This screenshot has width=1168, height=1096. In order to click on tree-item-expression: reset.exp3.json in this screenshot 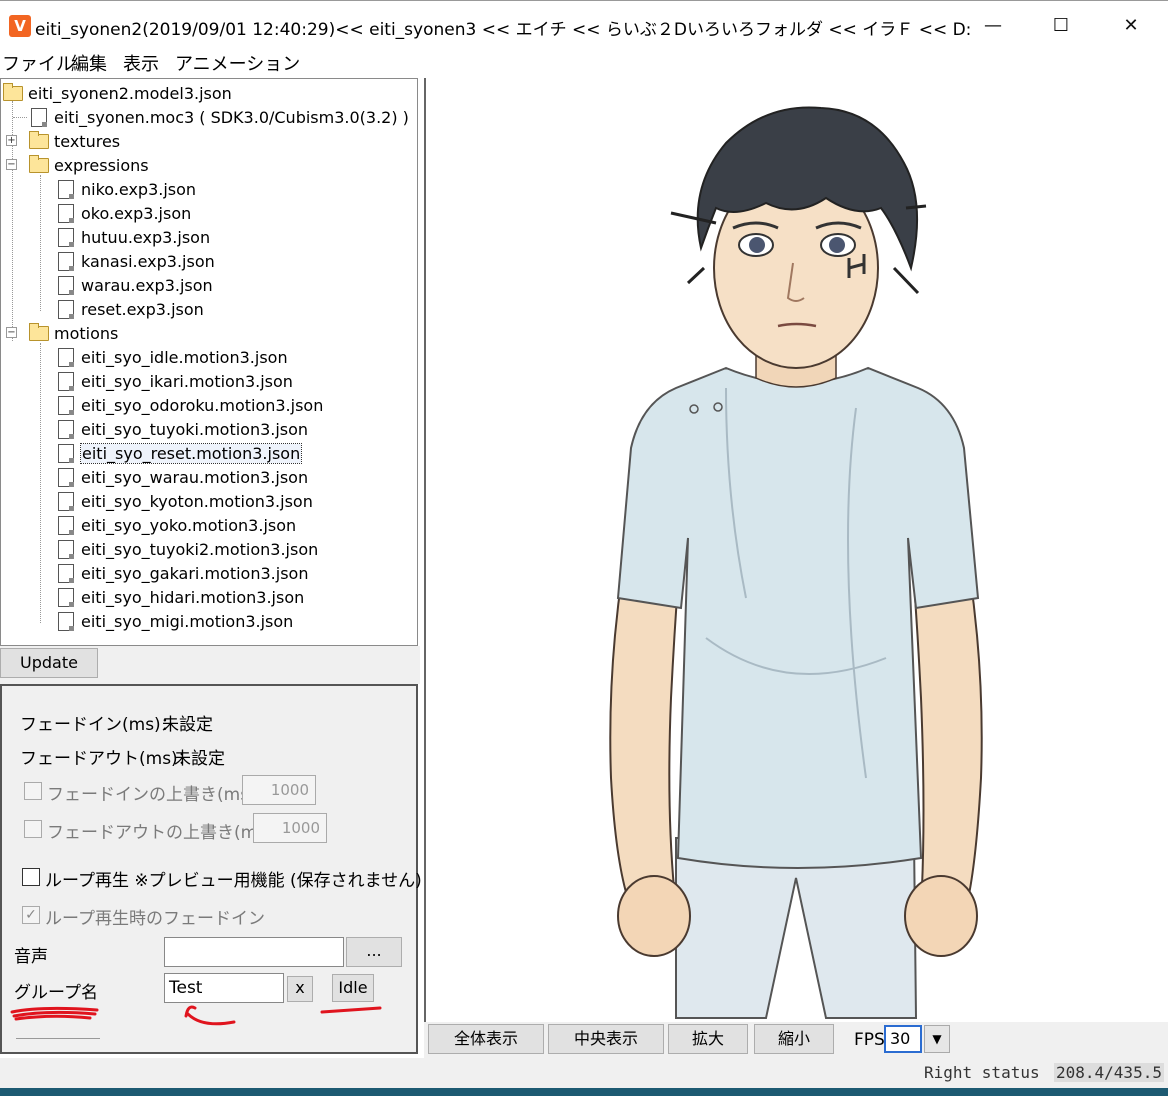, I will do `click(131, 309)`.